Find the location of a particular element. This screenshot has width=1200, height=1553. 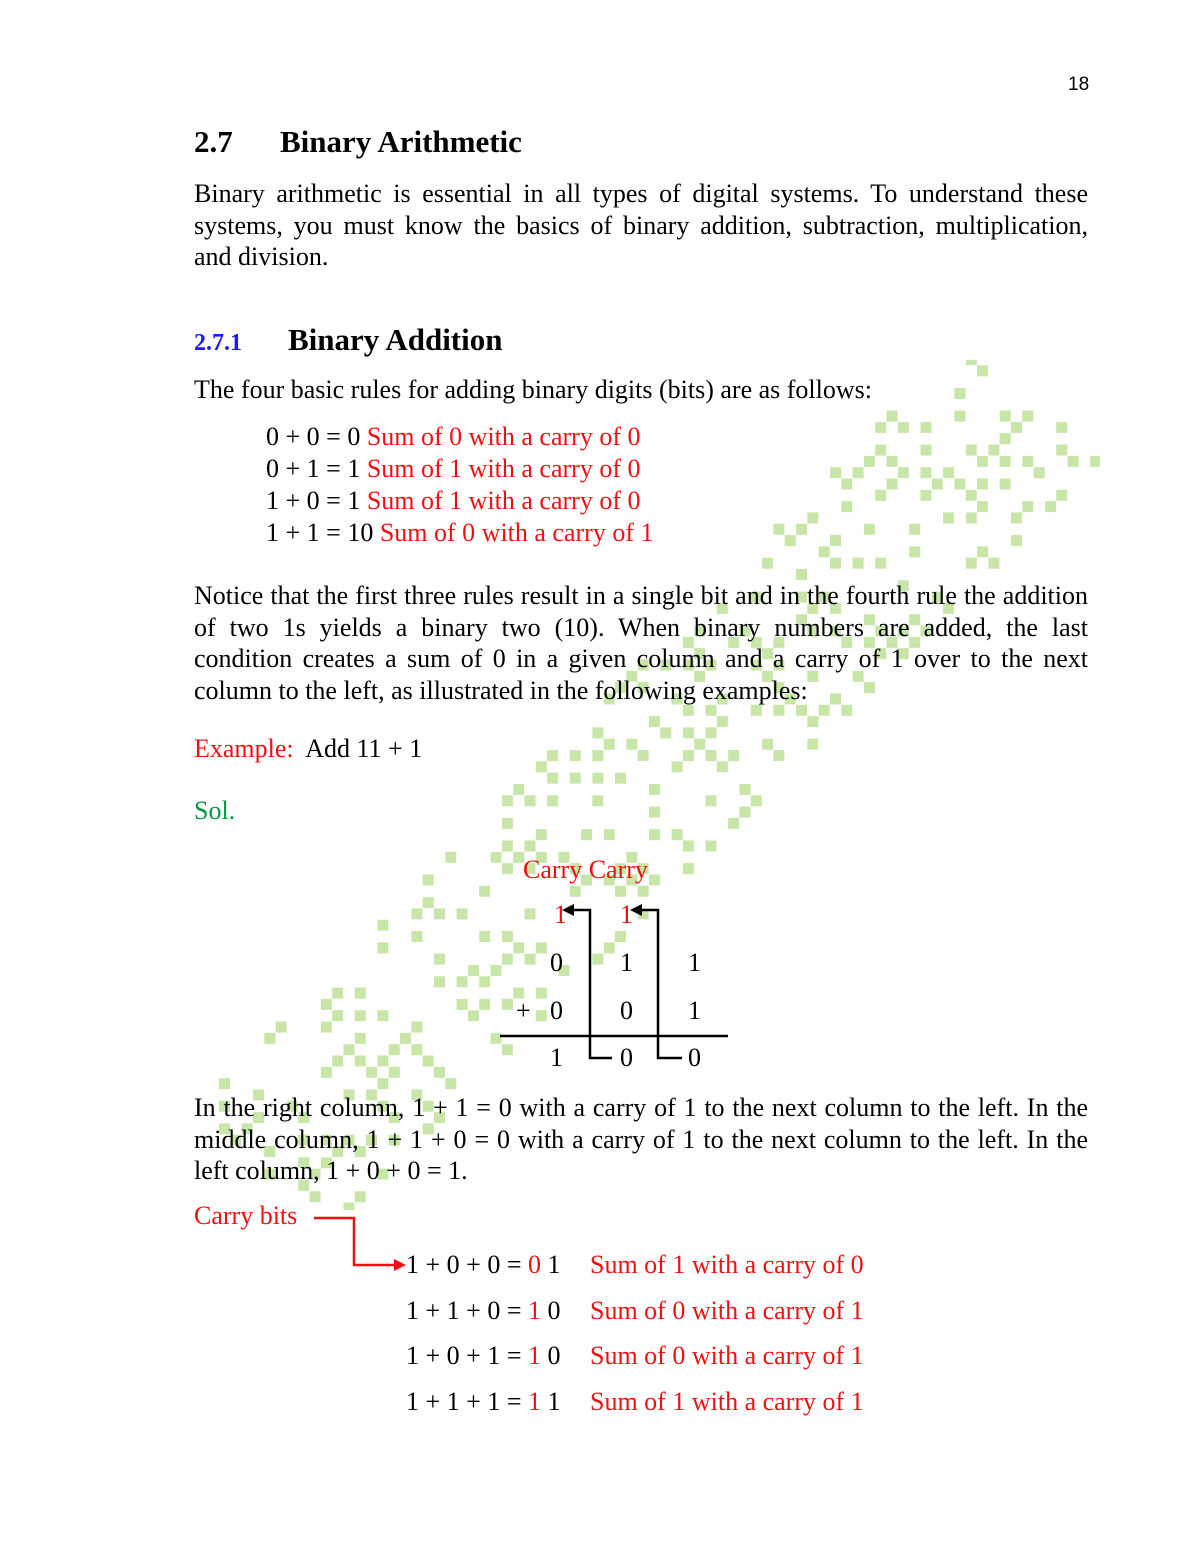

rule-note: Sum of 1 with a carry of 0 is located at coordinates (503, 500).